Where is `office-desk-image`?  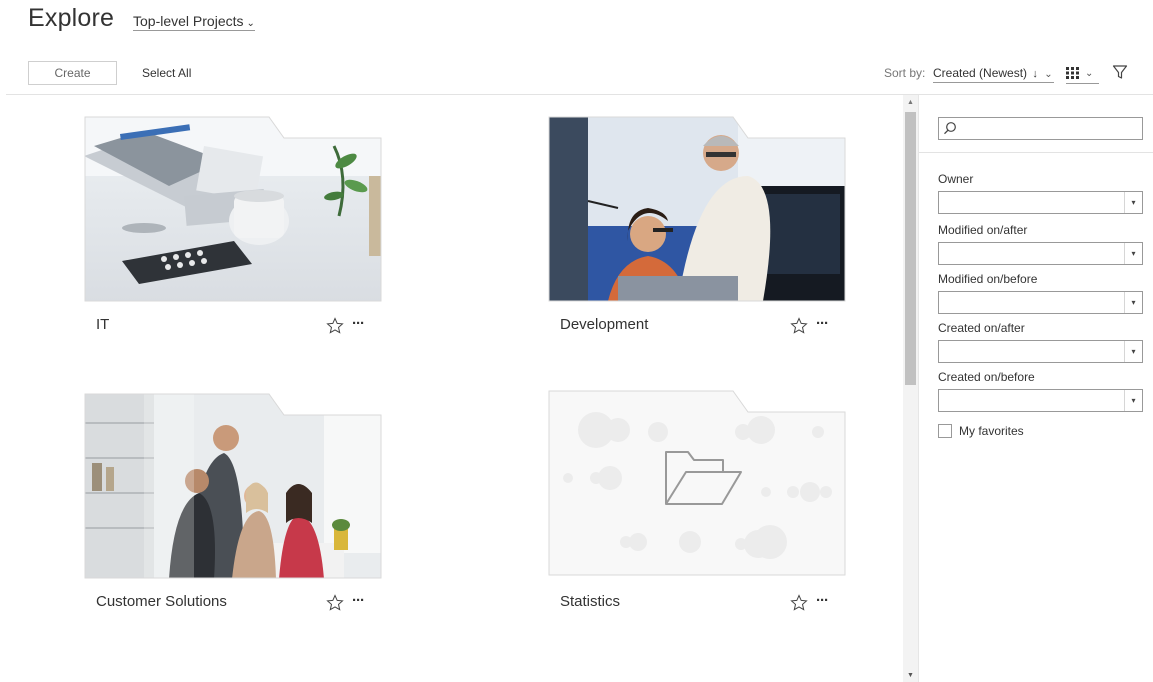
office-desk-image is located at coordinates (233, 209).